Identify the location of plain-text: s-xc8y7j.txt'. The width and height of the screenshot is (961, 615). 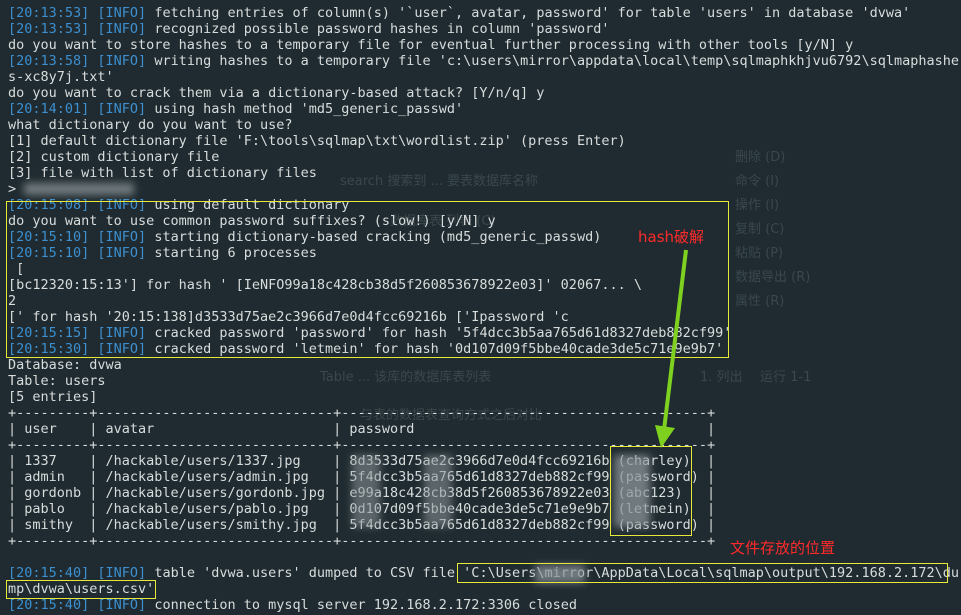
(61, 77).